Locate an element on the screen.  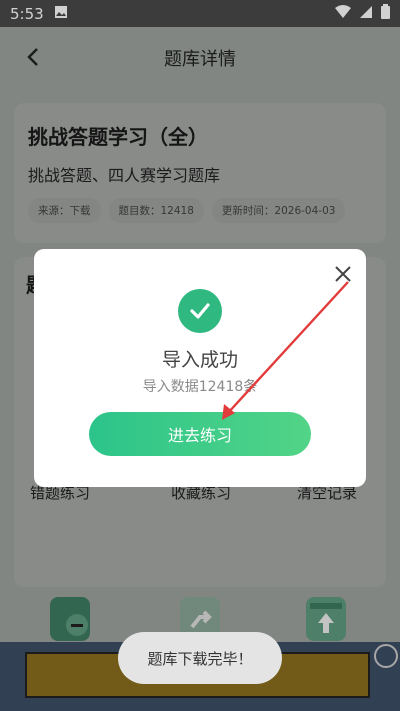
dialog-description: 导入数据12418条 is located at coordinates (200, 387).